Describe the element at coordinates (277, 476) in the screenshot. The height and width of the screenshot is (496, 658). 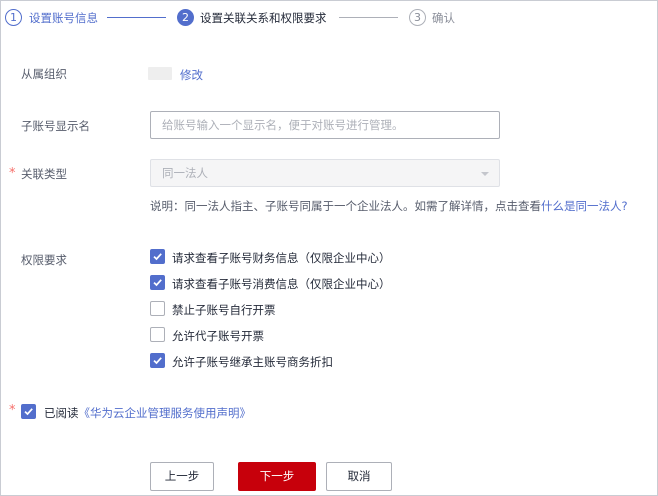
I see `next-button: 下一步` at that location.